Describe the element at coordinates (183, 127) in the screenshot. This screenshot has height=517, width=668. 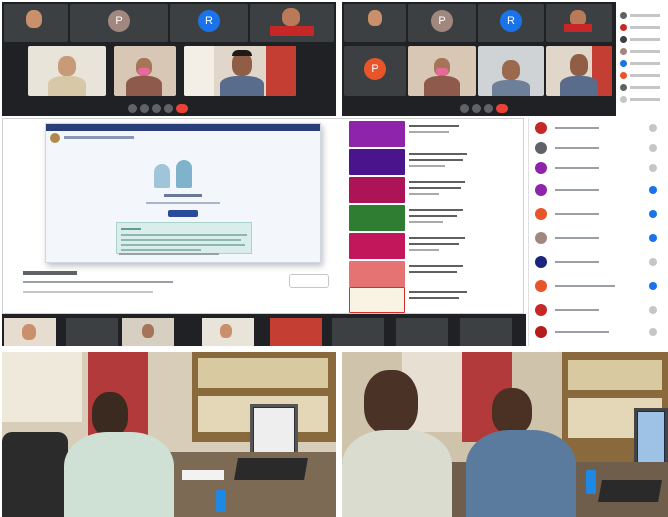
I see `portal-header-bar` at that location.